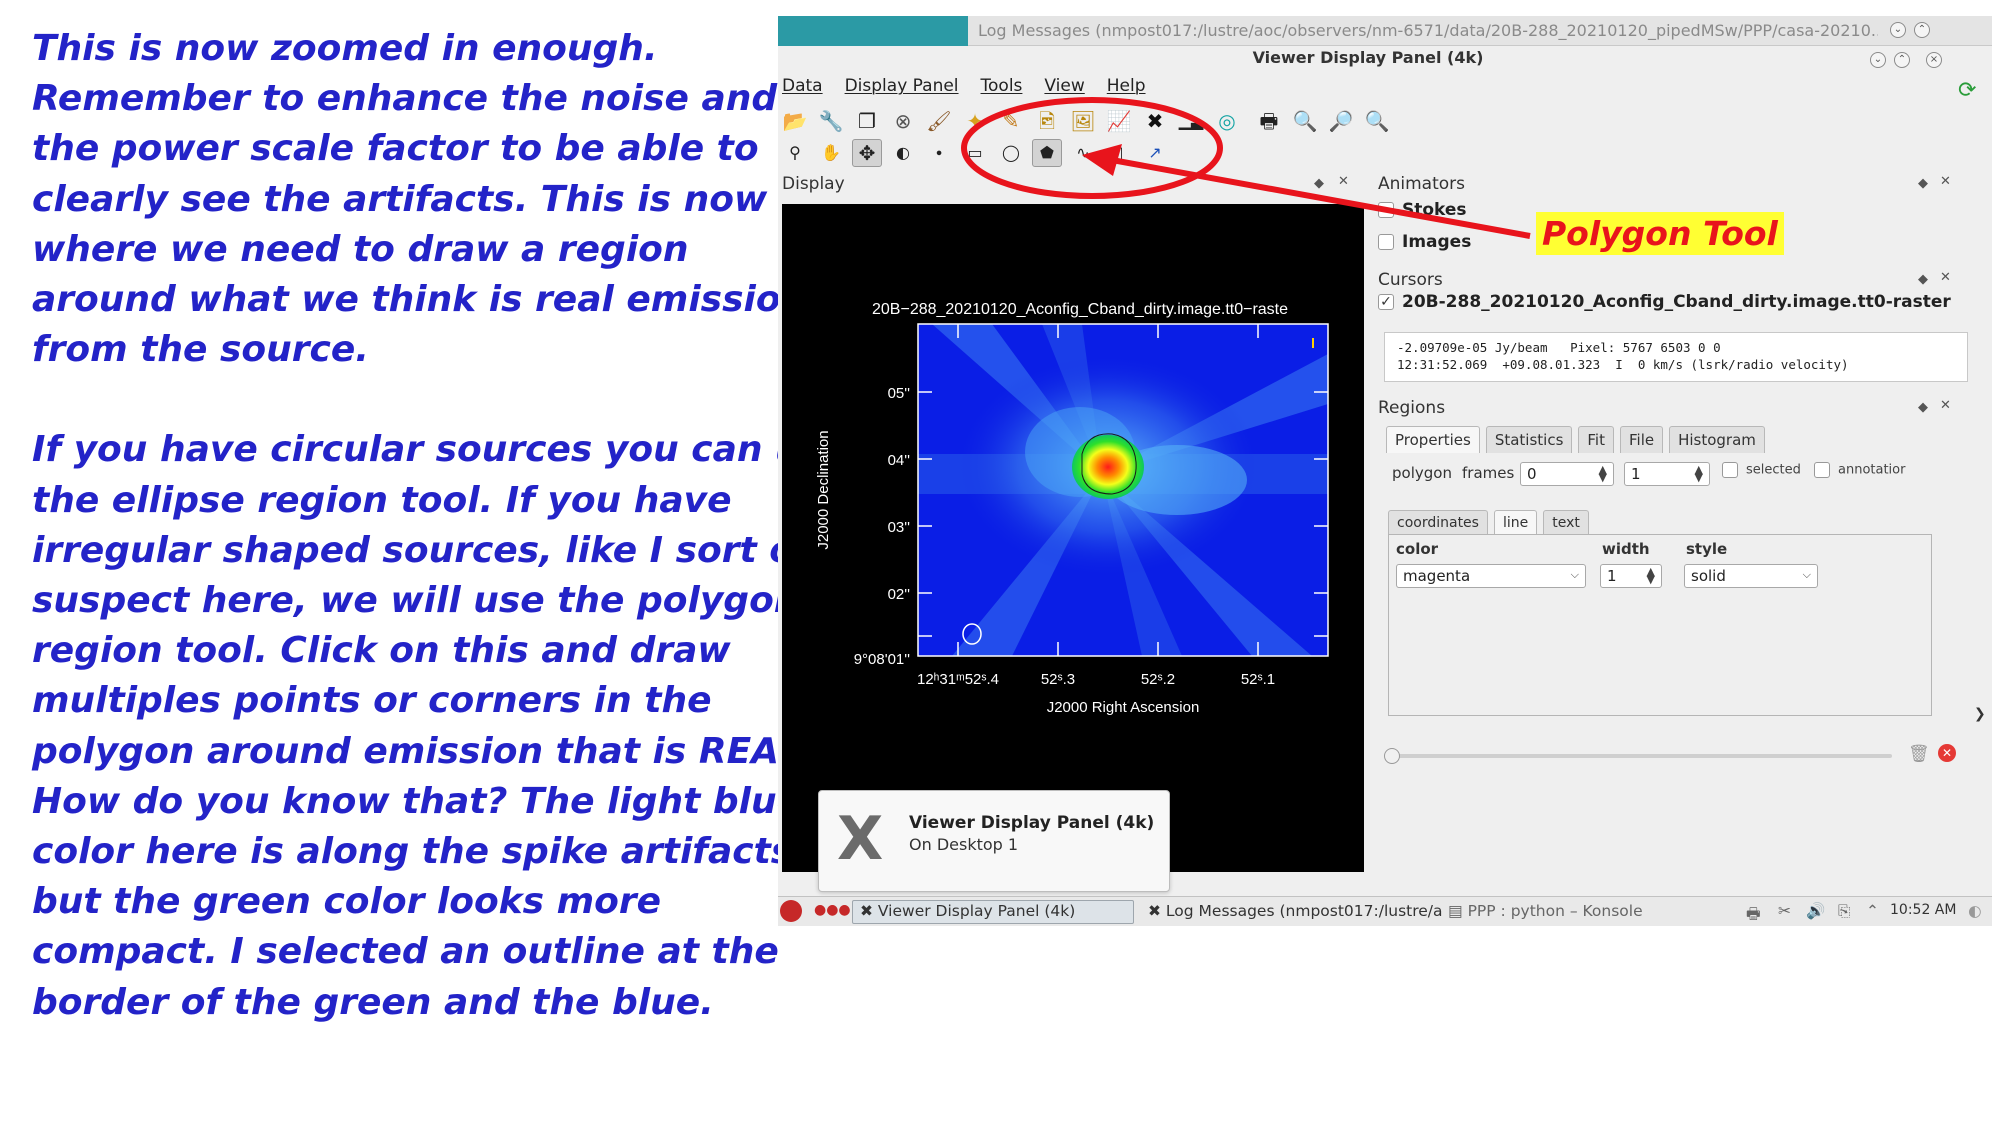 This screenshot has height=1125, width=2000. What do you see at coordinates (1815, 911) in the screenshot?
I see `volume-tray-icon: 🔊` at bounding box center [1815, 911].